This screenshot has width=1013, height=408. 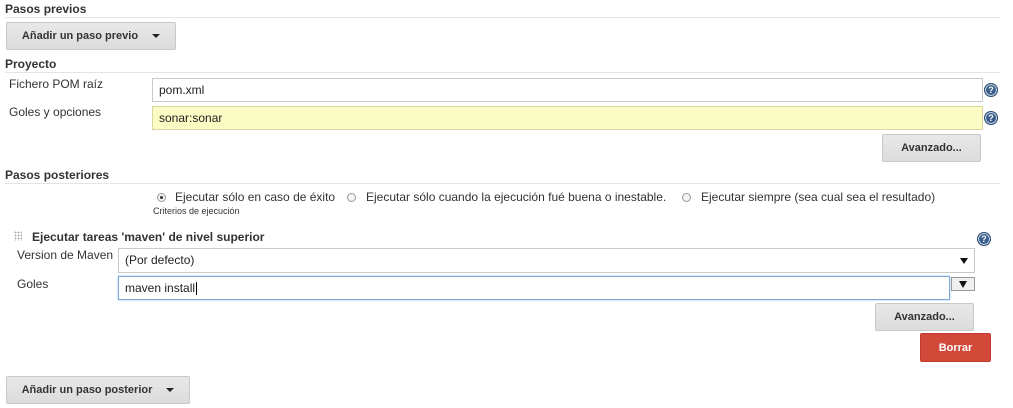 What do you see at coordinates (502, 72) in the screenshot?
I see `project-divider` at bounding box center [502, 72].